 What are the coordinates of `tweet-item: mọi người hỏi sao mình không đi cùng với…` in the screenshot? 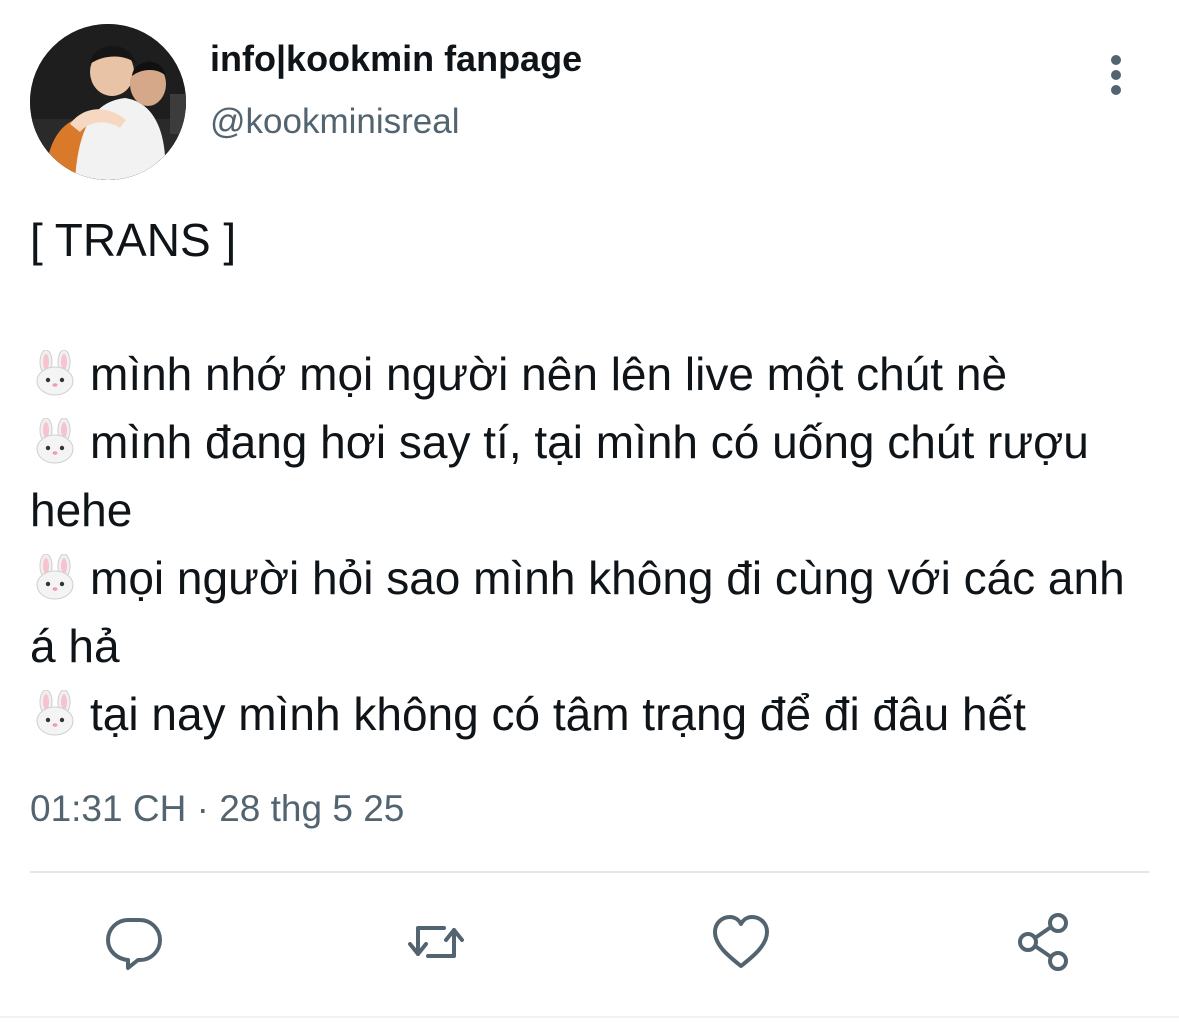 It's located at (595, 612).